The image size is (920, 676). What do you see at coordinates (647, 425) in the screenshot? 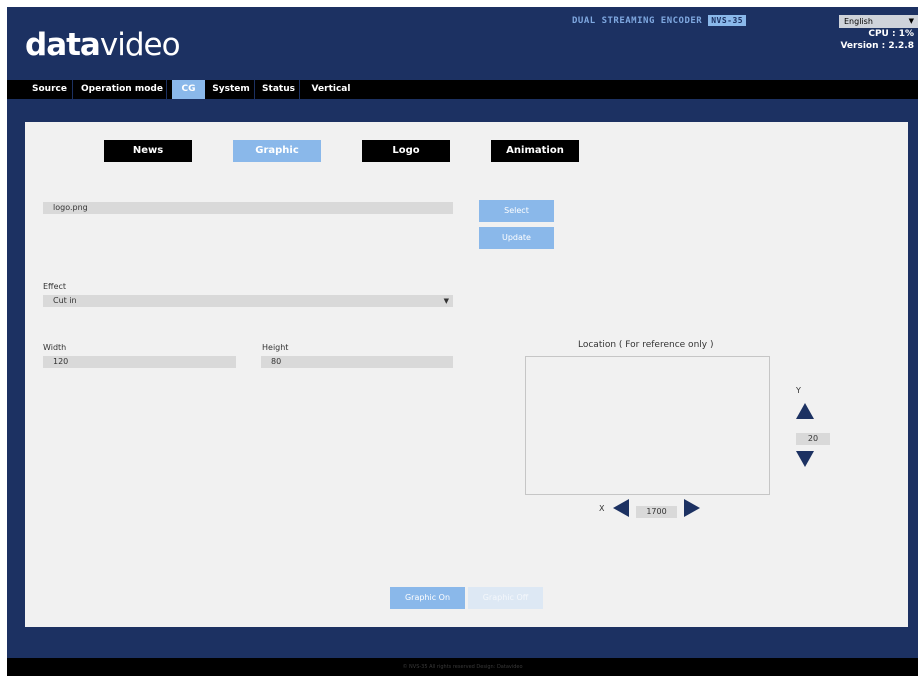
I see `location-preview` at bounding box center [647, 425].